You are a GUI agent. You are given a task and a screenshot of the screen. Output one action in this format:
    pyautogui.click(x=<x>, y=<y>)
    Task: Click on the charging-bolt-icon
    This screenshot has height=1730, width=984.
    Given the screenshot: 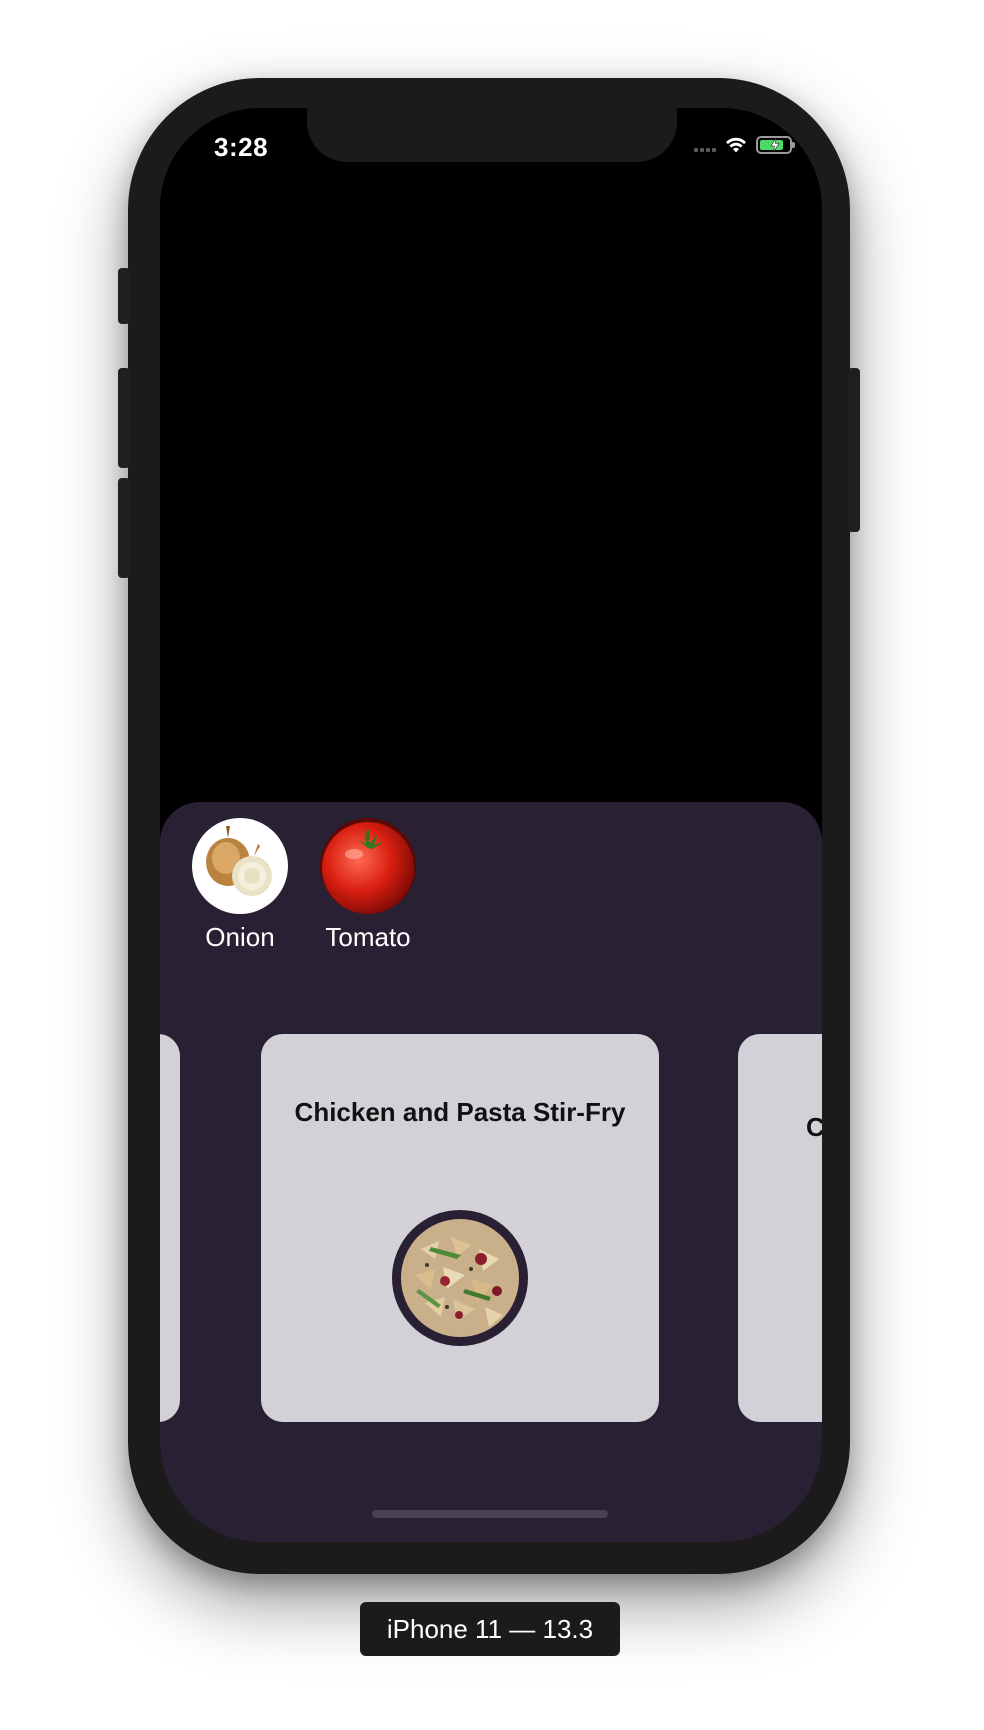 What is the action you would take?
    pyautogui.click(x=775, y=145)
    